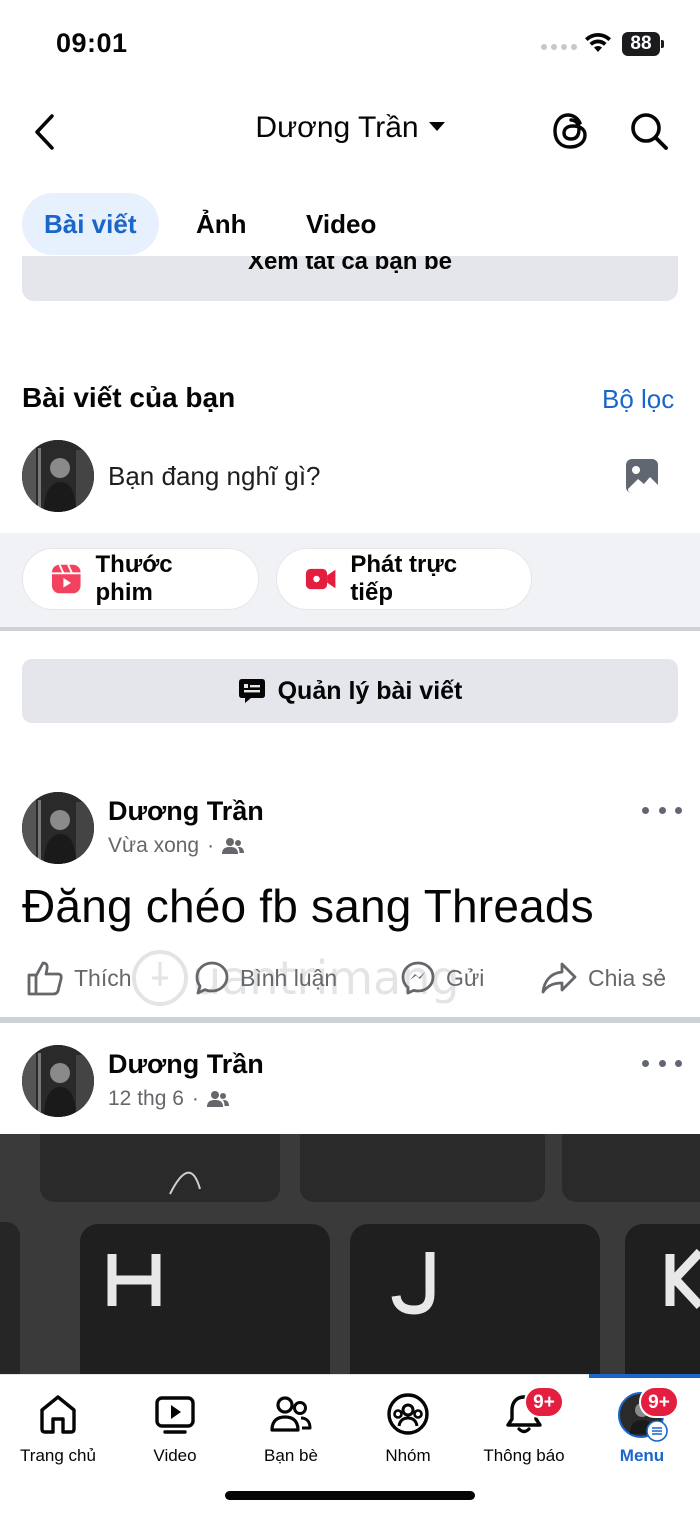  Describe the element at coordinates (642, 1455) in the screenshot. I see `nav-menu-label: Menu` at that location.